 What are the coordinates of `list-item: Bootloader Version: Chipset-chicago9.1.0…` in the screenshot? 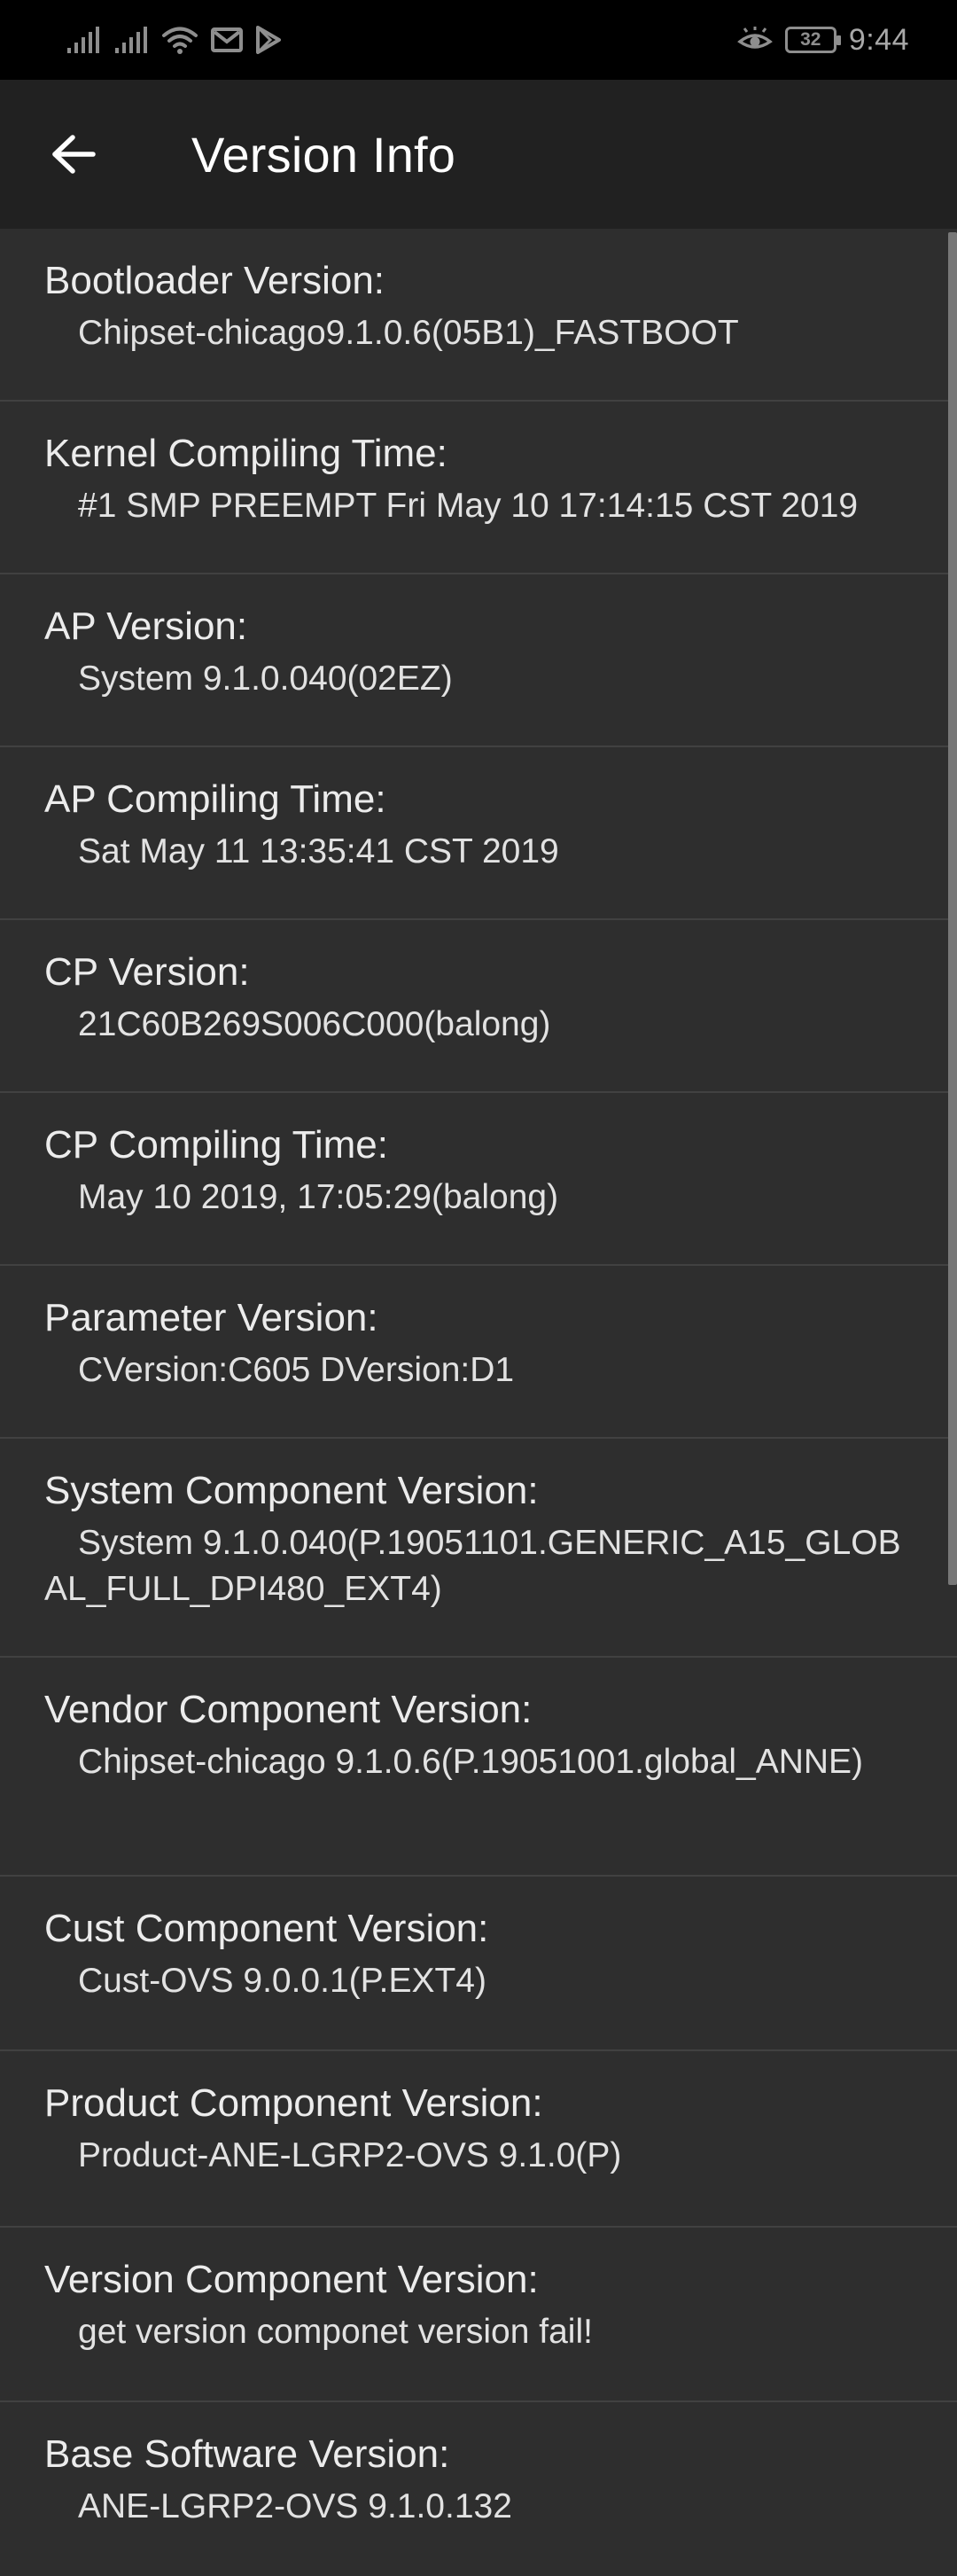 It's located at (478, 315).